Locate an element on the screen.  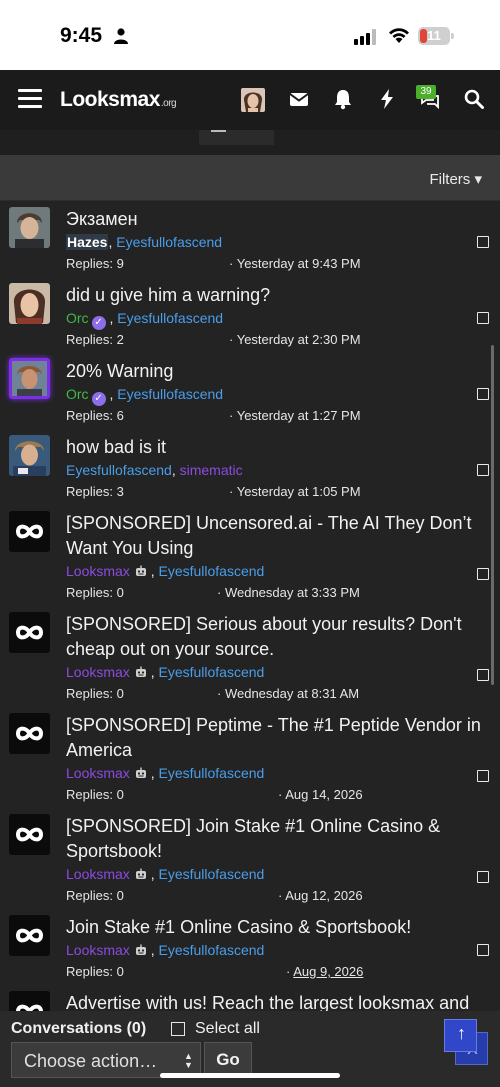
last-reply-date: · Yesterday at 1:05 PM is located at coordinates (295, 491).